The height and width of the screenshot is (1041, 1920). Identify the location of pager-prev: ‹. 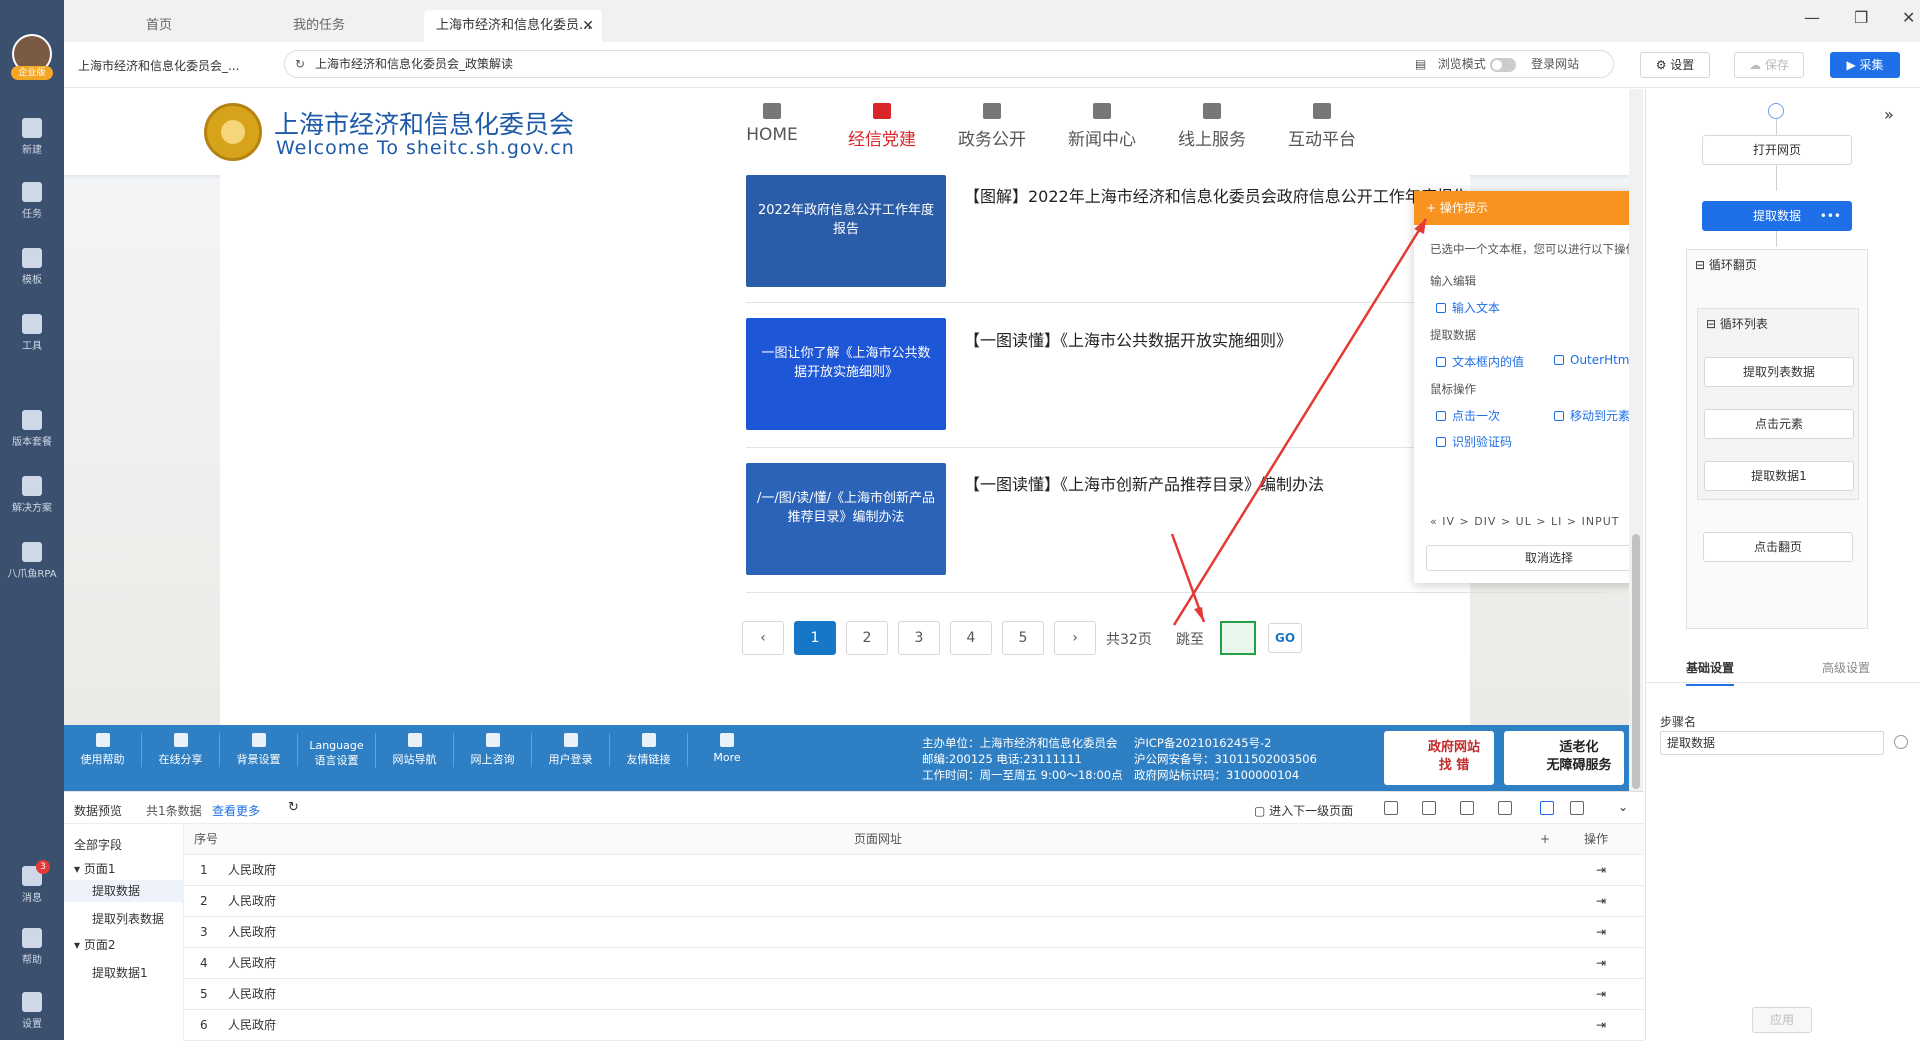
(763, 638).